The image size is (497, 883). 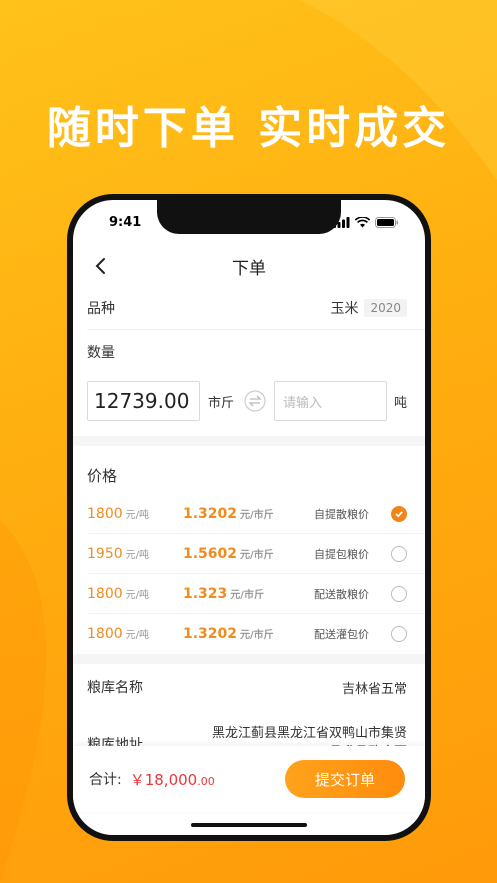 I want to click on variety-row: 品种 玉米 2020, so click(x=256, y=308).